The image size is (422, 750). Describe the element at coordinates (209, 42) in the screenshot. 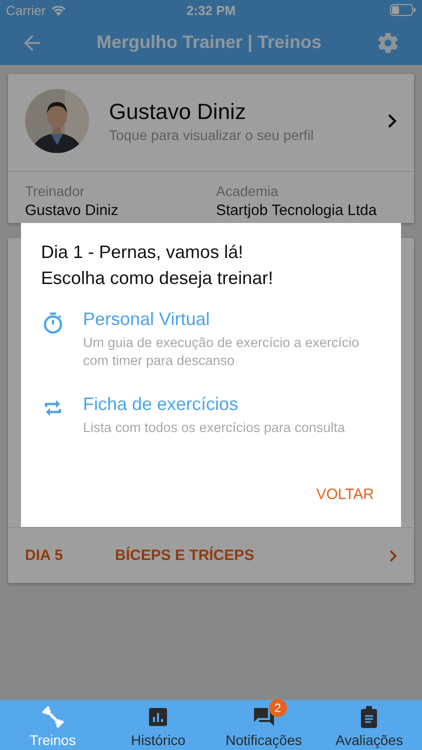

I see `screen-title: Mergulho Trainer | Treinos` at that location.